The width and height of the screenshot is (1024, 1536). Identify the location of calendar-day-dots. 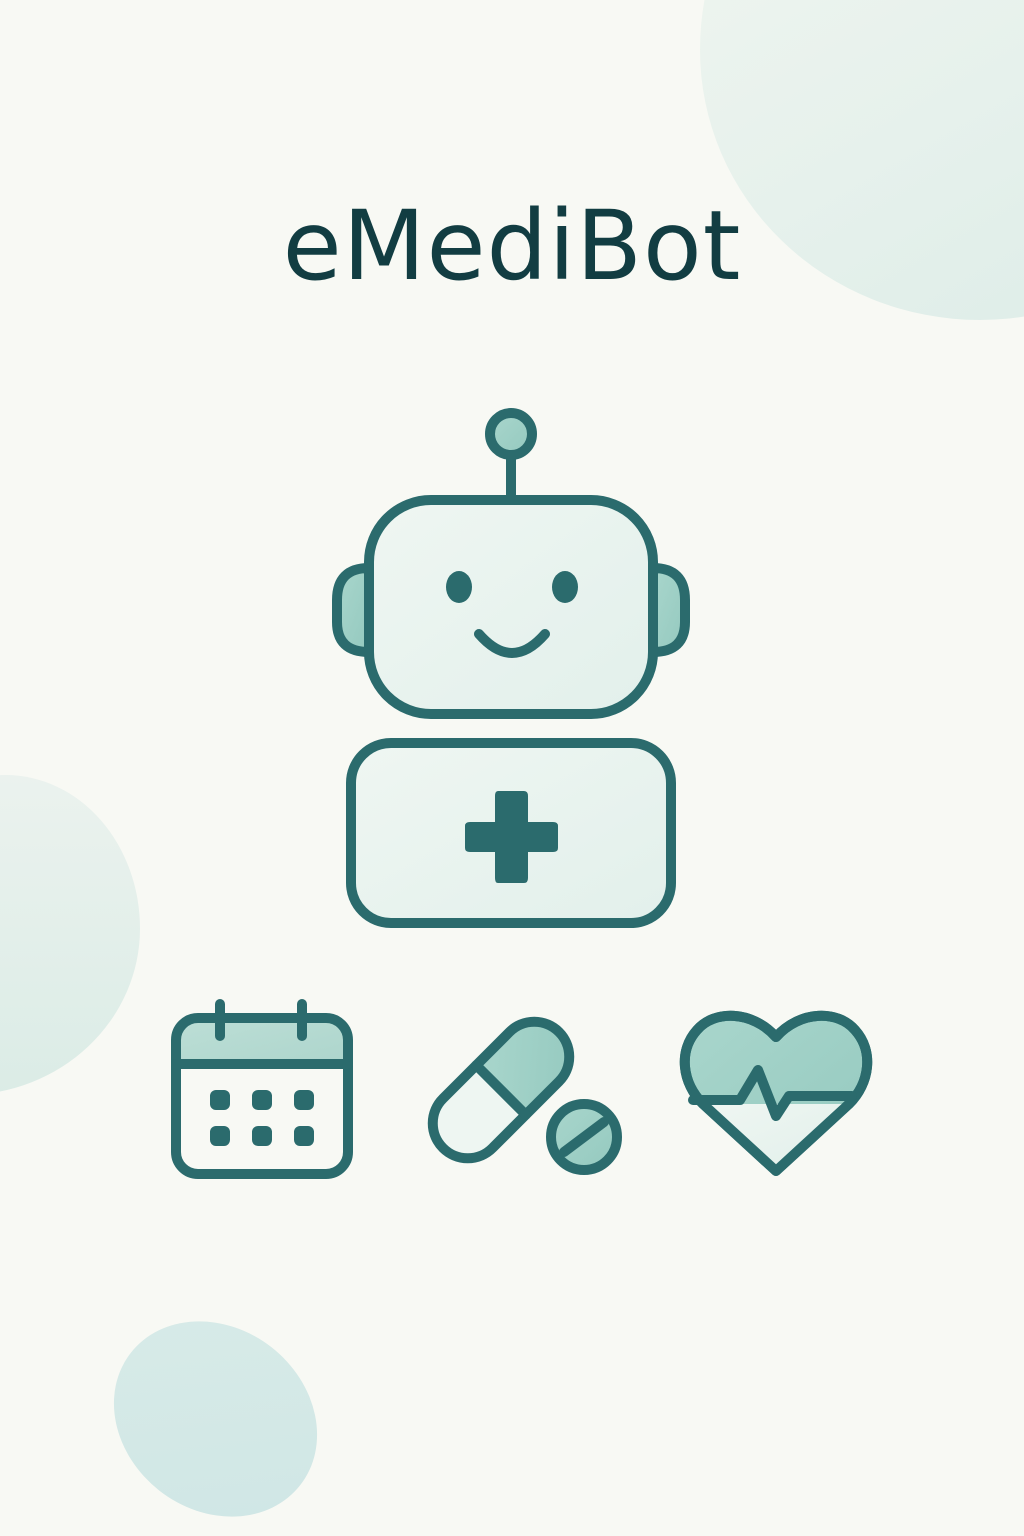
(262, 1118).